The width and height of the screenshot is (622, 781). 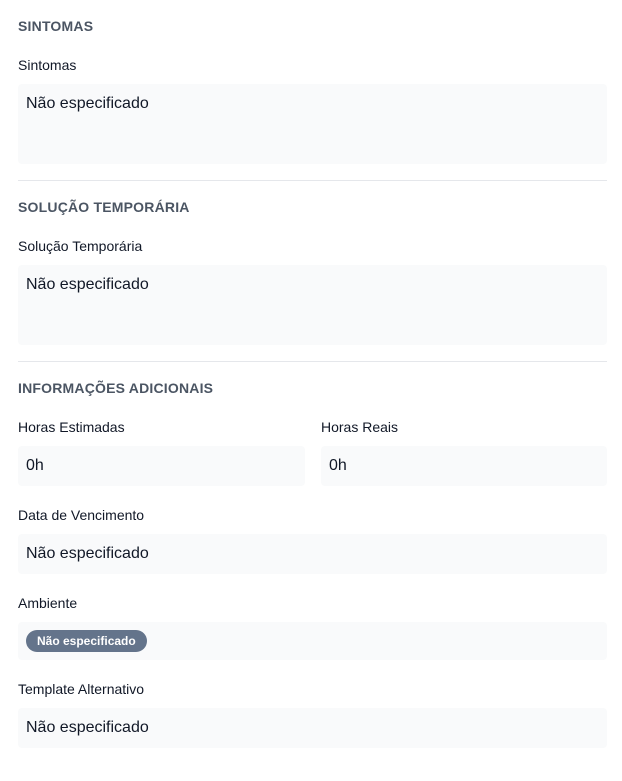 What do you see at coordinates (87, 103) in the screenshot?
I see `field-value-sintomas: Não especificado` at bounding box center [87, 103].